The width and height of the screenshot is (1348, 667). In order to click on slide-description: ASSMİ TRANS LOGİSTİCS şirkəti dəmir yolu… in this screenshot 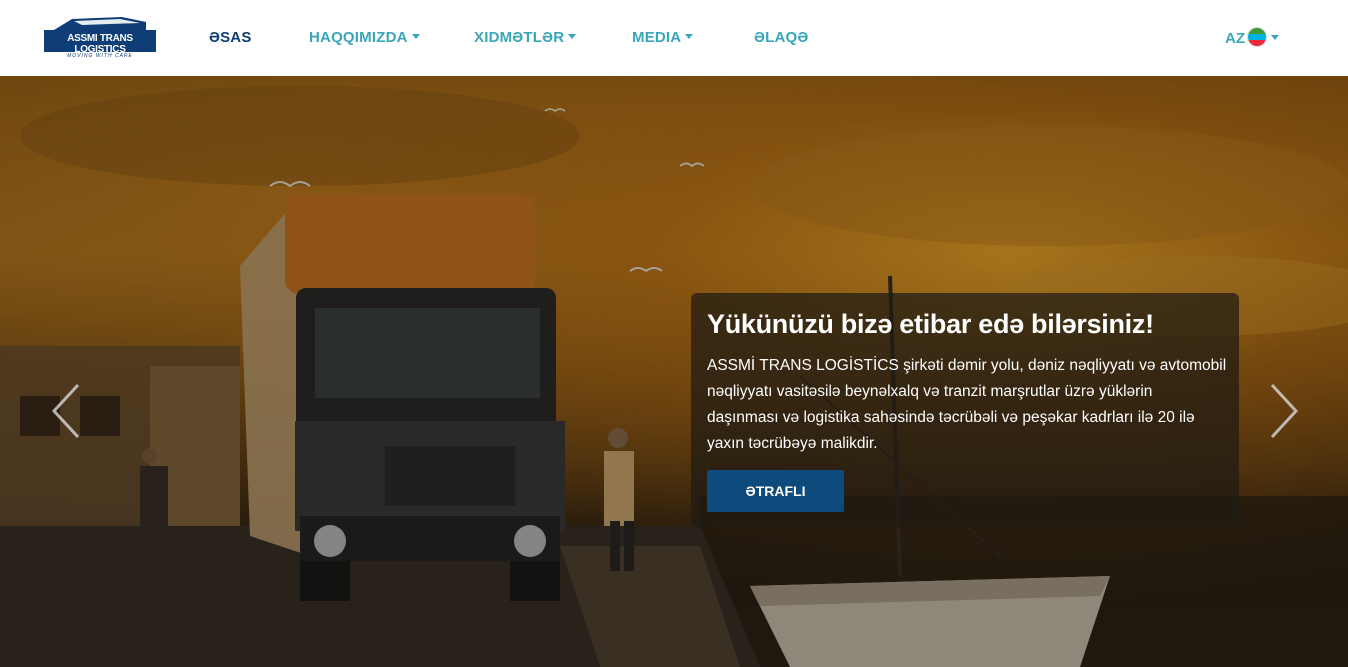, I will do `click(967, 404)`.